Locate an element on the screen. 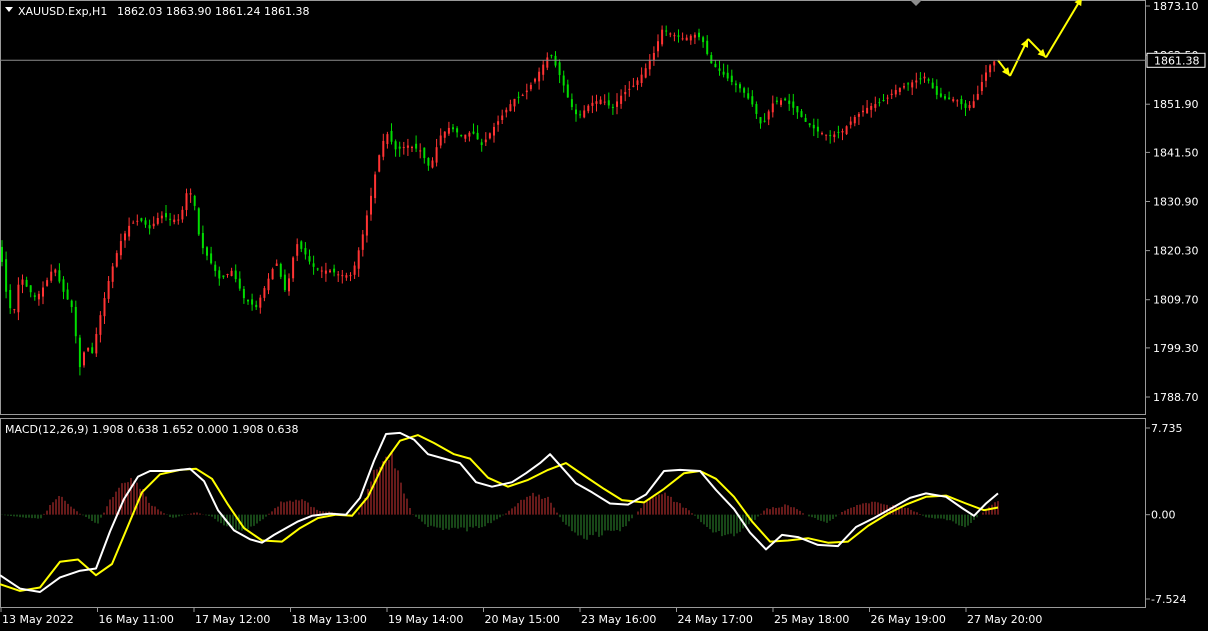 Image resolution: width=1208 pixels, height=631 pixels. current-price-tag: 1861.38 is located at coordinates (1176, 60).